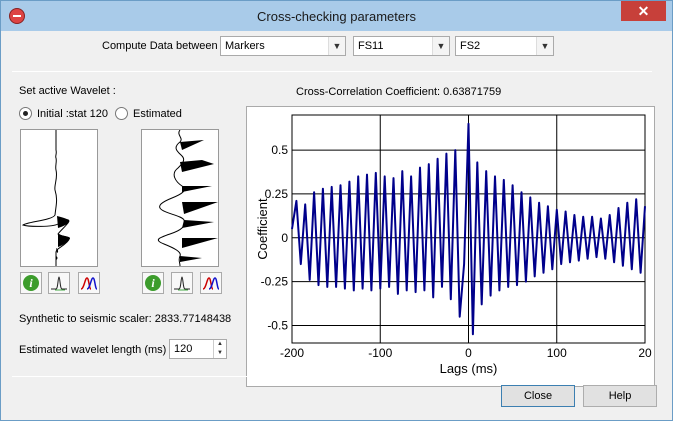 The width and height of the screenshot is (673, 421). What do you see at coordinates (538, 396) in the screenshot?
I see `close-button: Close` at bounding box center [538, 396].